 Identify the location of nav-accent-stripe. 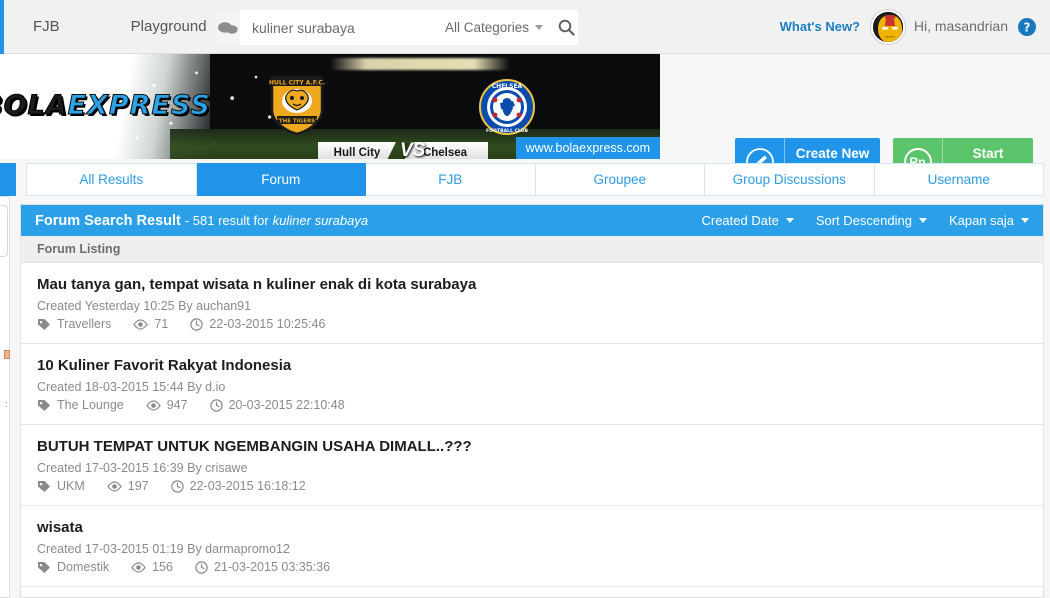
(2, 27).